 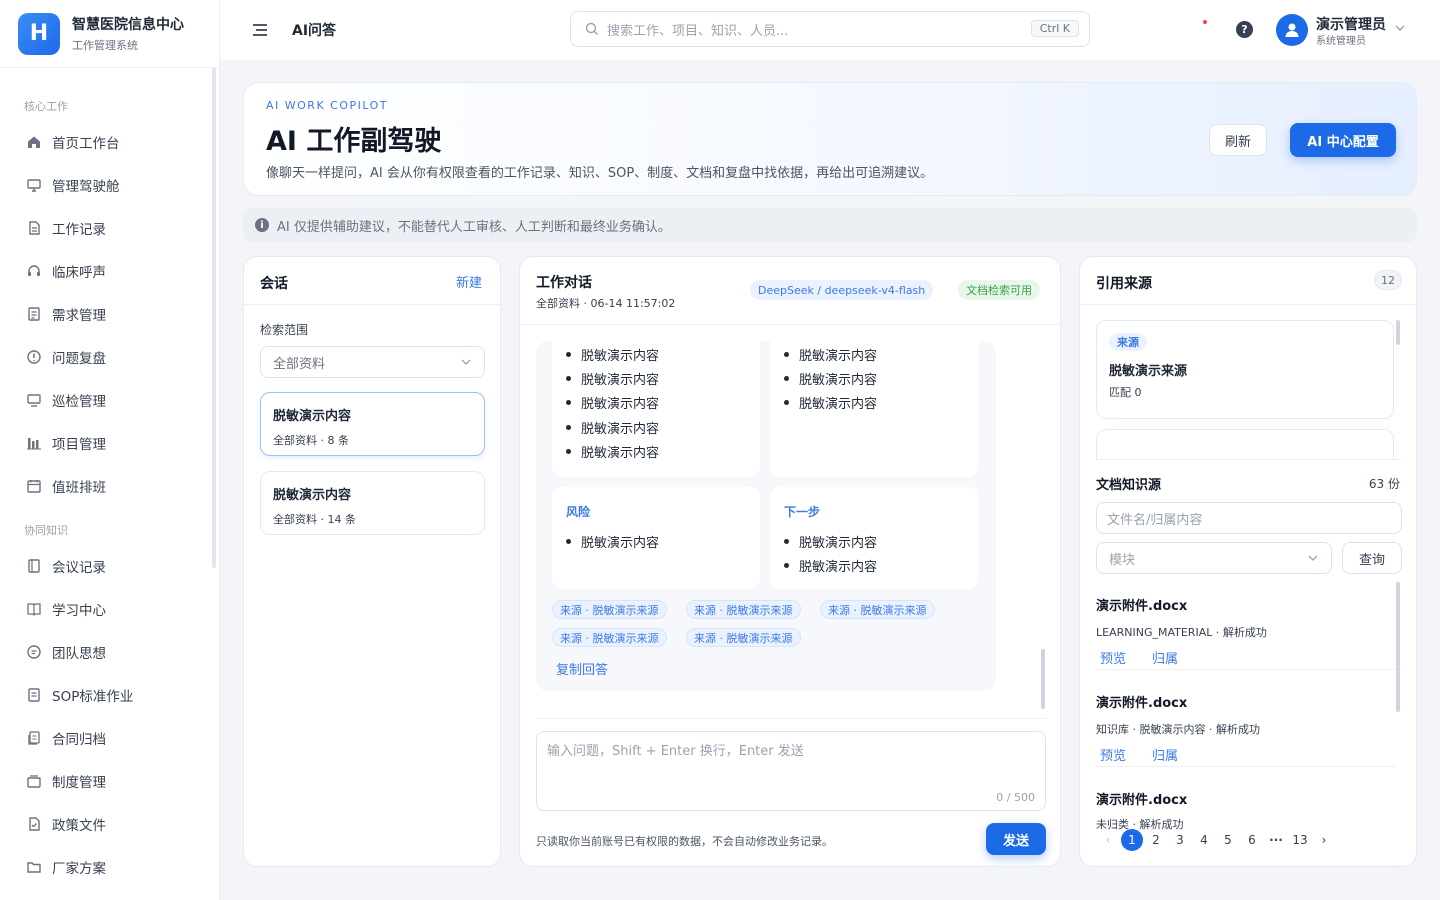 I want to click on session-title: 脱敏演示内容, so click(x=312, y=416).